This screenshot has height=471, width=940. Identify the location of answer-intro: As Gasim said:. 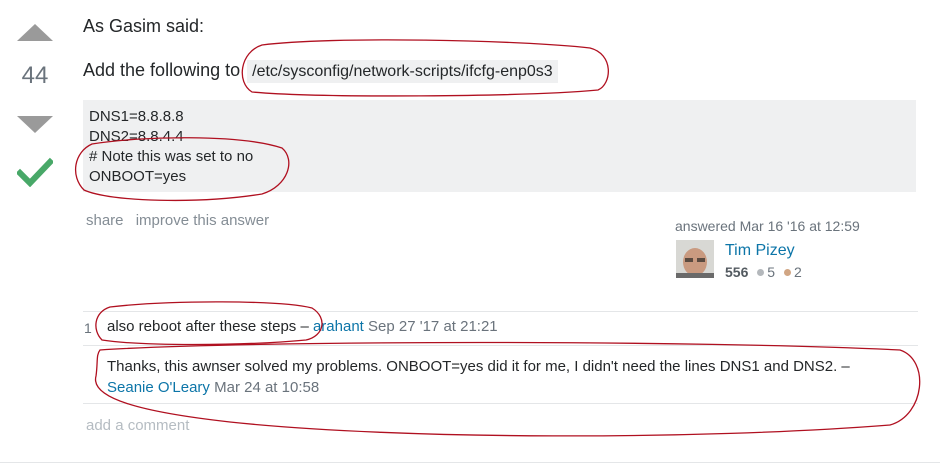
(144, 26).